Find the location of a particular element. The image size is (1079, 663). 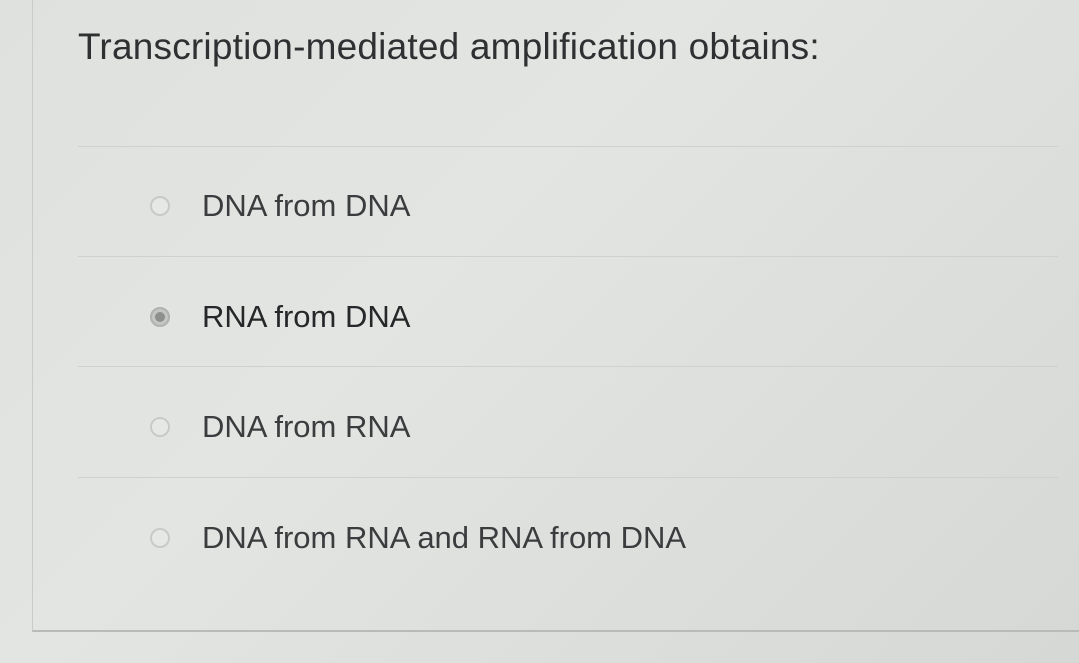

answer-option-2: RNA from DNA is located at coordinates (280, 317).